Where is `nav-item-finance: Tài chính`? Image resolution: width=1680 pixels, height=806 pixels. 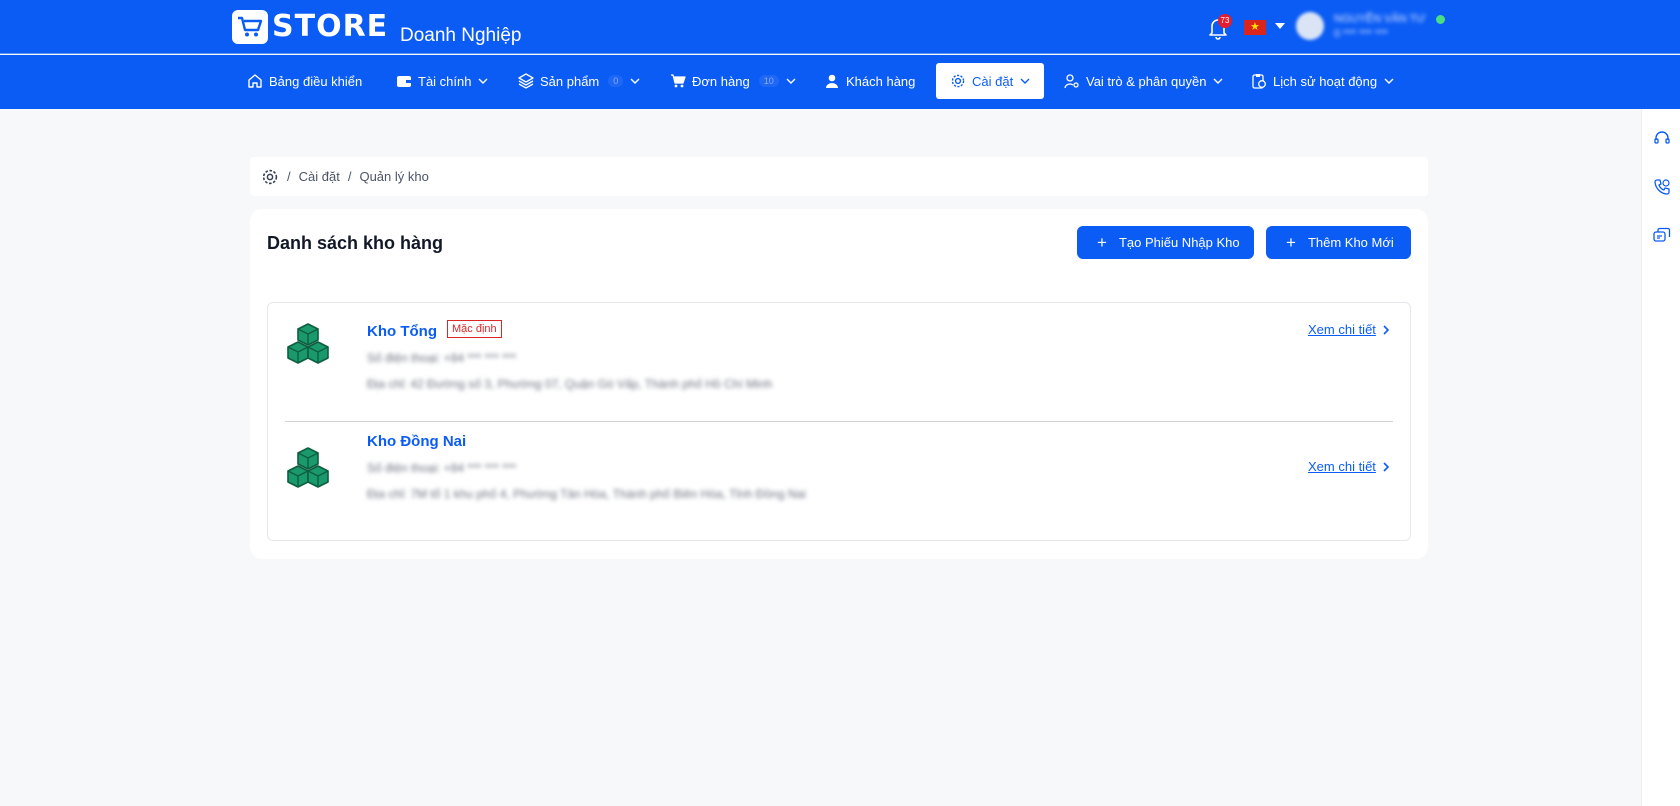 nav-item-finance: Tài chính is located at coordinates (442, 81).